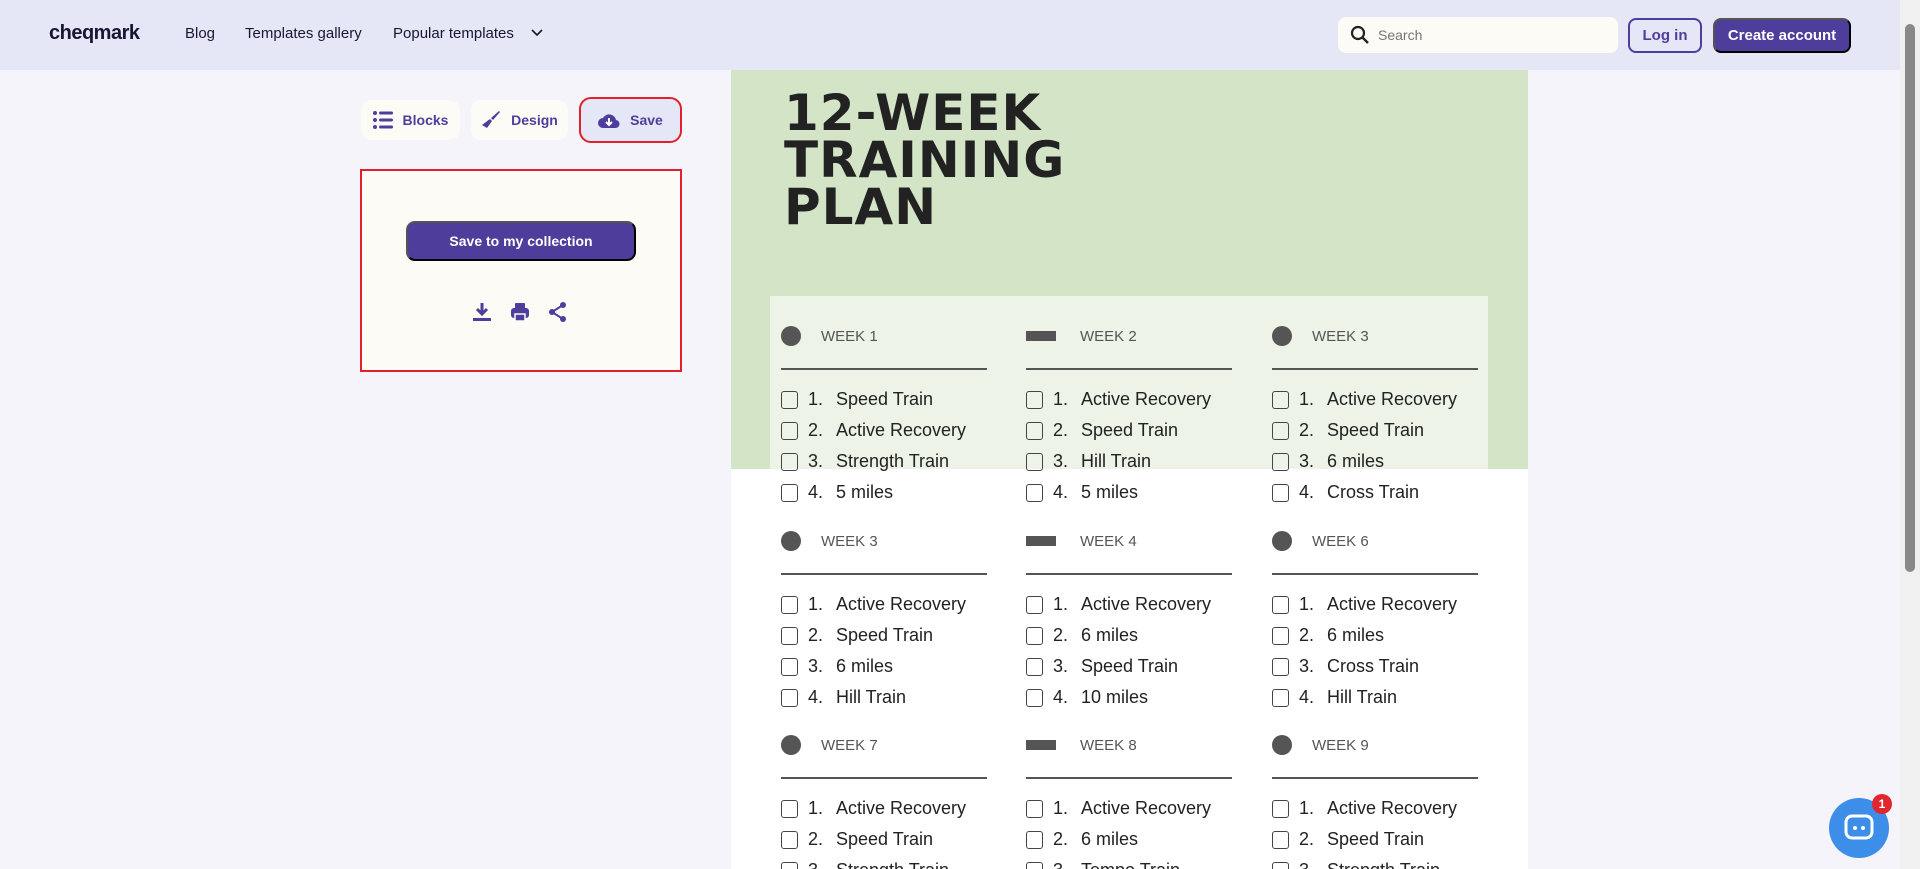  What do you see at coordinates (521, 241) in the screenshot?
I see `save-to-collection-button: Save to my collection` at bounding box center [521, 241].